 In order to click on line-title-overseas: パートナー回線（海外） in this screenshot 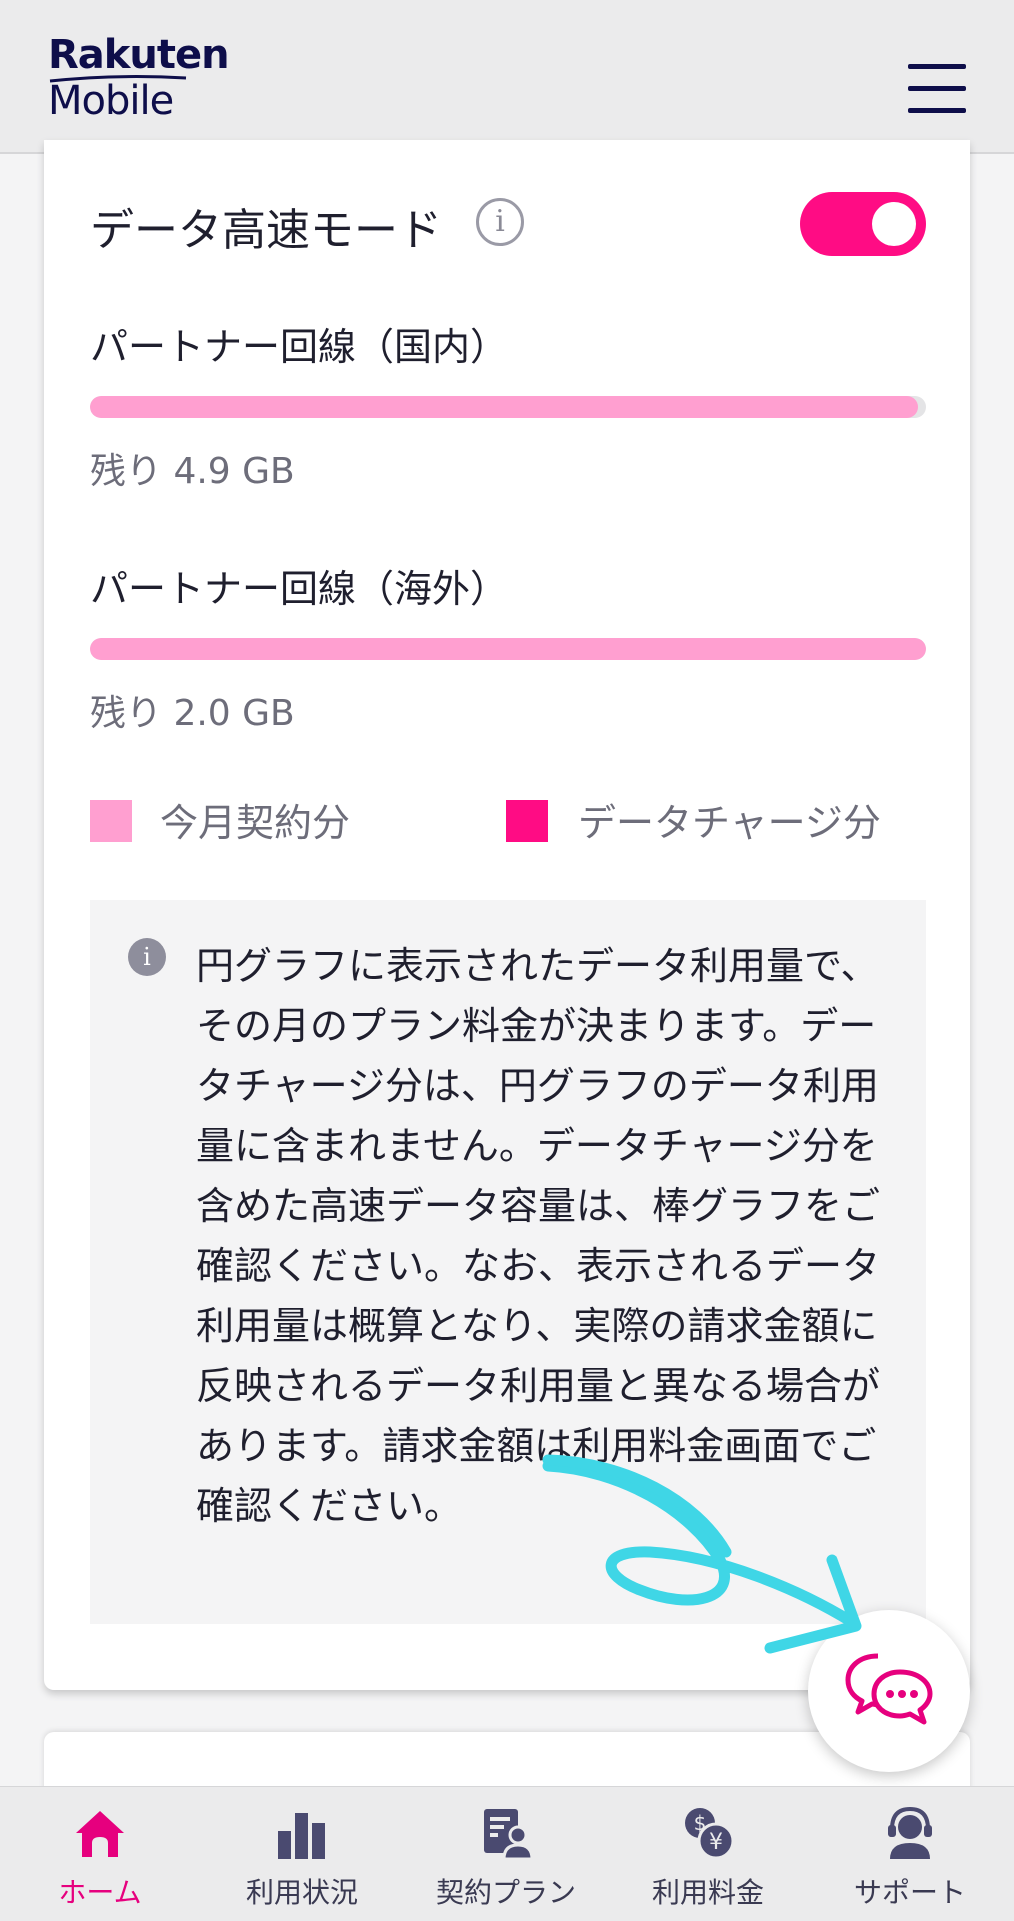, I will do `click(299, 589)`.